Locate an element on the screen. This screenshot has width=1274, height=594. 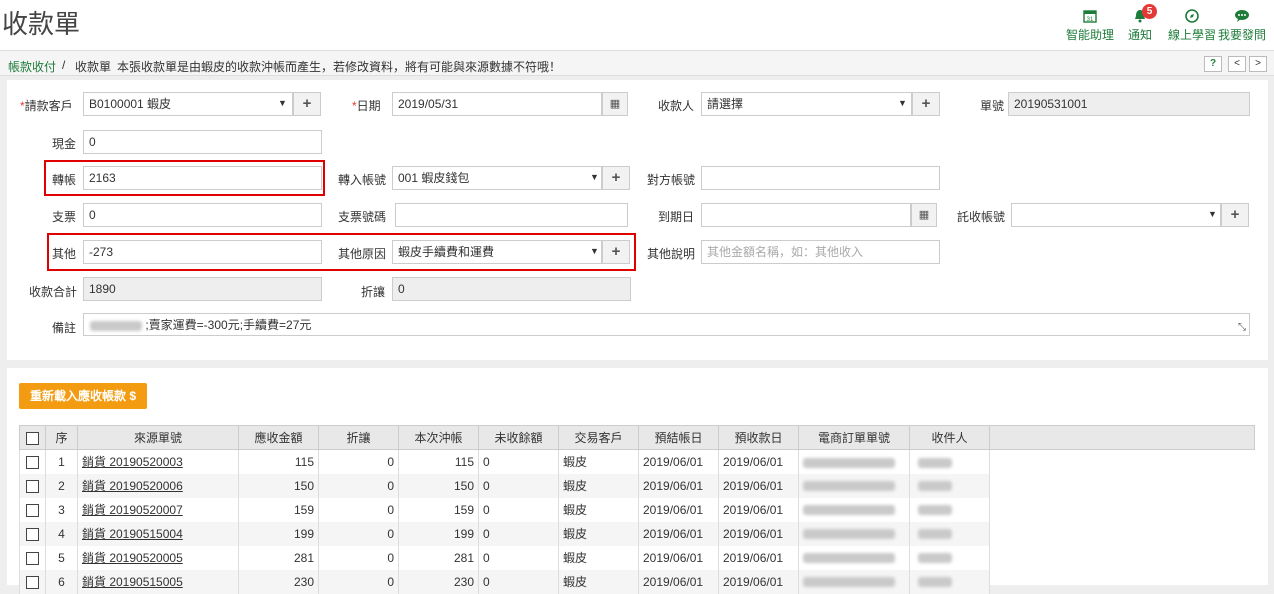
cell-source: 銷貨 20190515005 is located at coordinates (158, 581).